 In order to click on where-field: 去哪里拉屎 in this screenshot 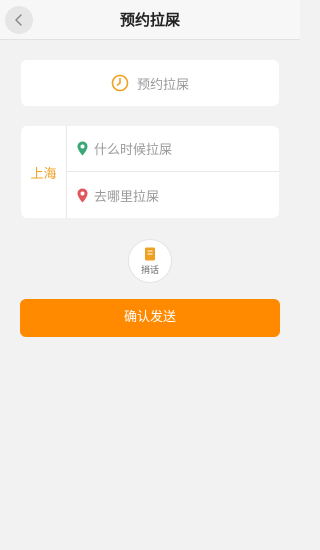, I will do `click(173, 195)`.